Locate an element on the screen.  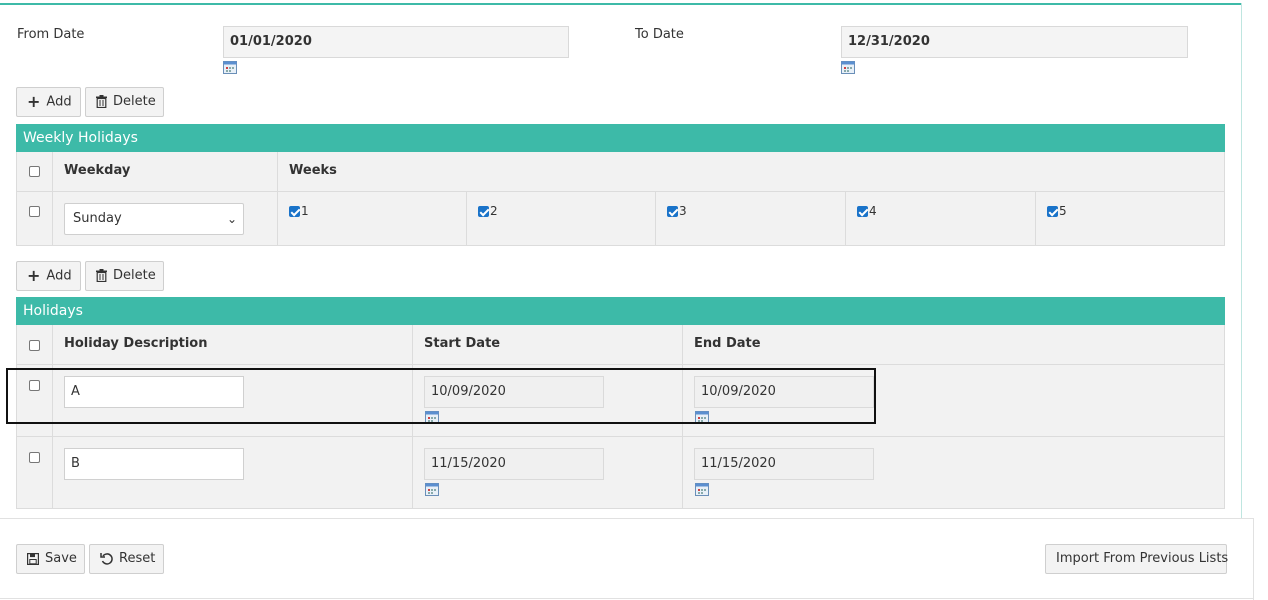
delete-weekly-button: Delete is located at coordinates (124, 102).